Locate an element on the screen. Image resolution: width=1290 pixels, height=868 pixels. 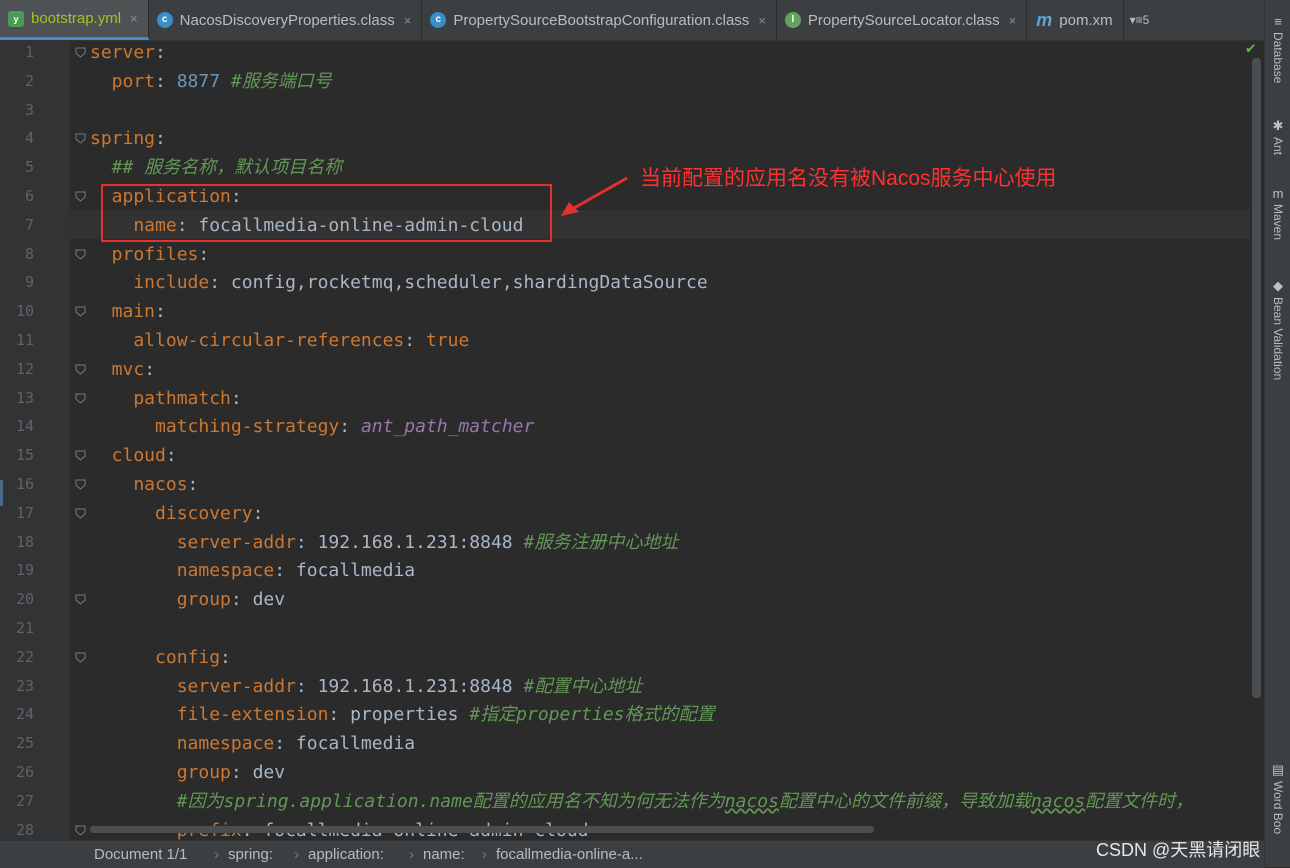
tab-label: NacosDiscoveryProperties.class is located at coordinates (287, 20).